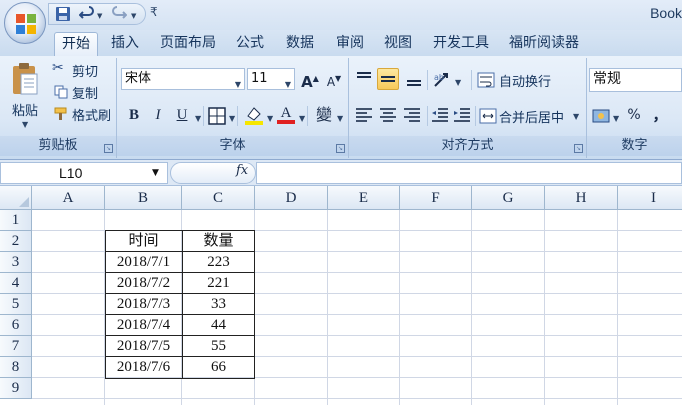 This screenshot has height=405, width=682. Describe the element at coordinates (398, 44) in the screenshot. I see `tab-view: 视图` at that location.